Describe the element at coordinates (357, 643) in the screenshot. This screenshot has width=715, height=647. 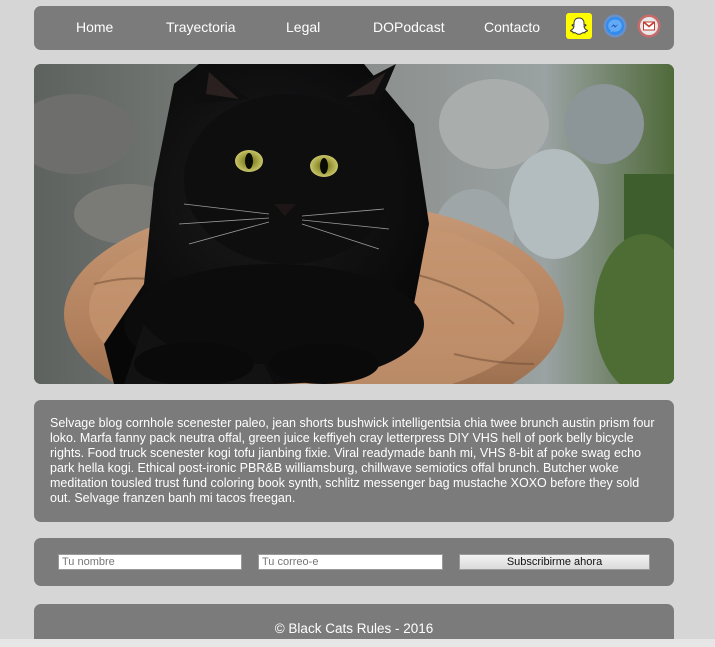
I see `horizontal-scrollbar` at that location.